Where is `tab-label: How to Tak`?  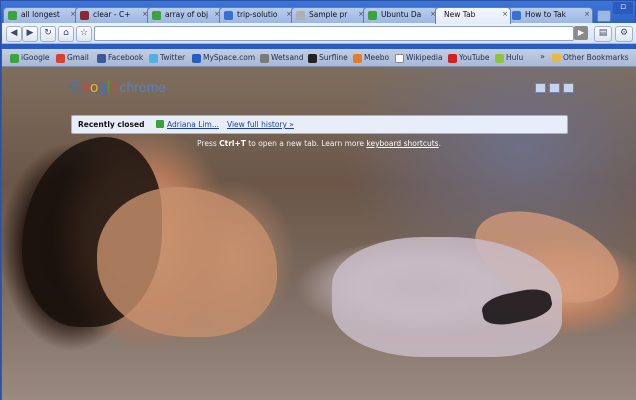
tab-label: How to Tak is located at coordinates (545, 14).